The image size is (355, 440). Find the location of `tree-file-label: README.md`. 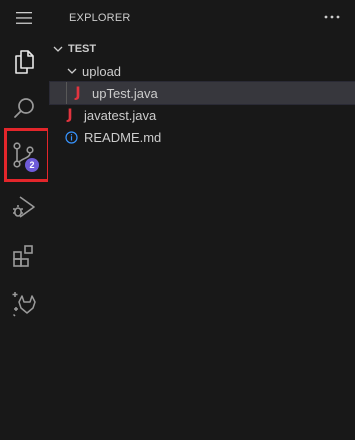

tree-file-label: README.md is located at coordinates (123, 137).